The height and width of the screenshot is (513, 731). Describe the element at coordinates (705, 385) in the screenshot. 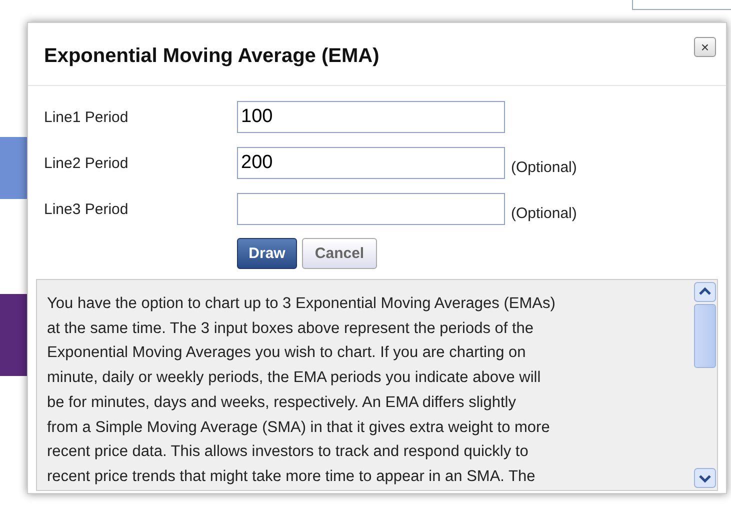

I see `scrollbar` at that location.